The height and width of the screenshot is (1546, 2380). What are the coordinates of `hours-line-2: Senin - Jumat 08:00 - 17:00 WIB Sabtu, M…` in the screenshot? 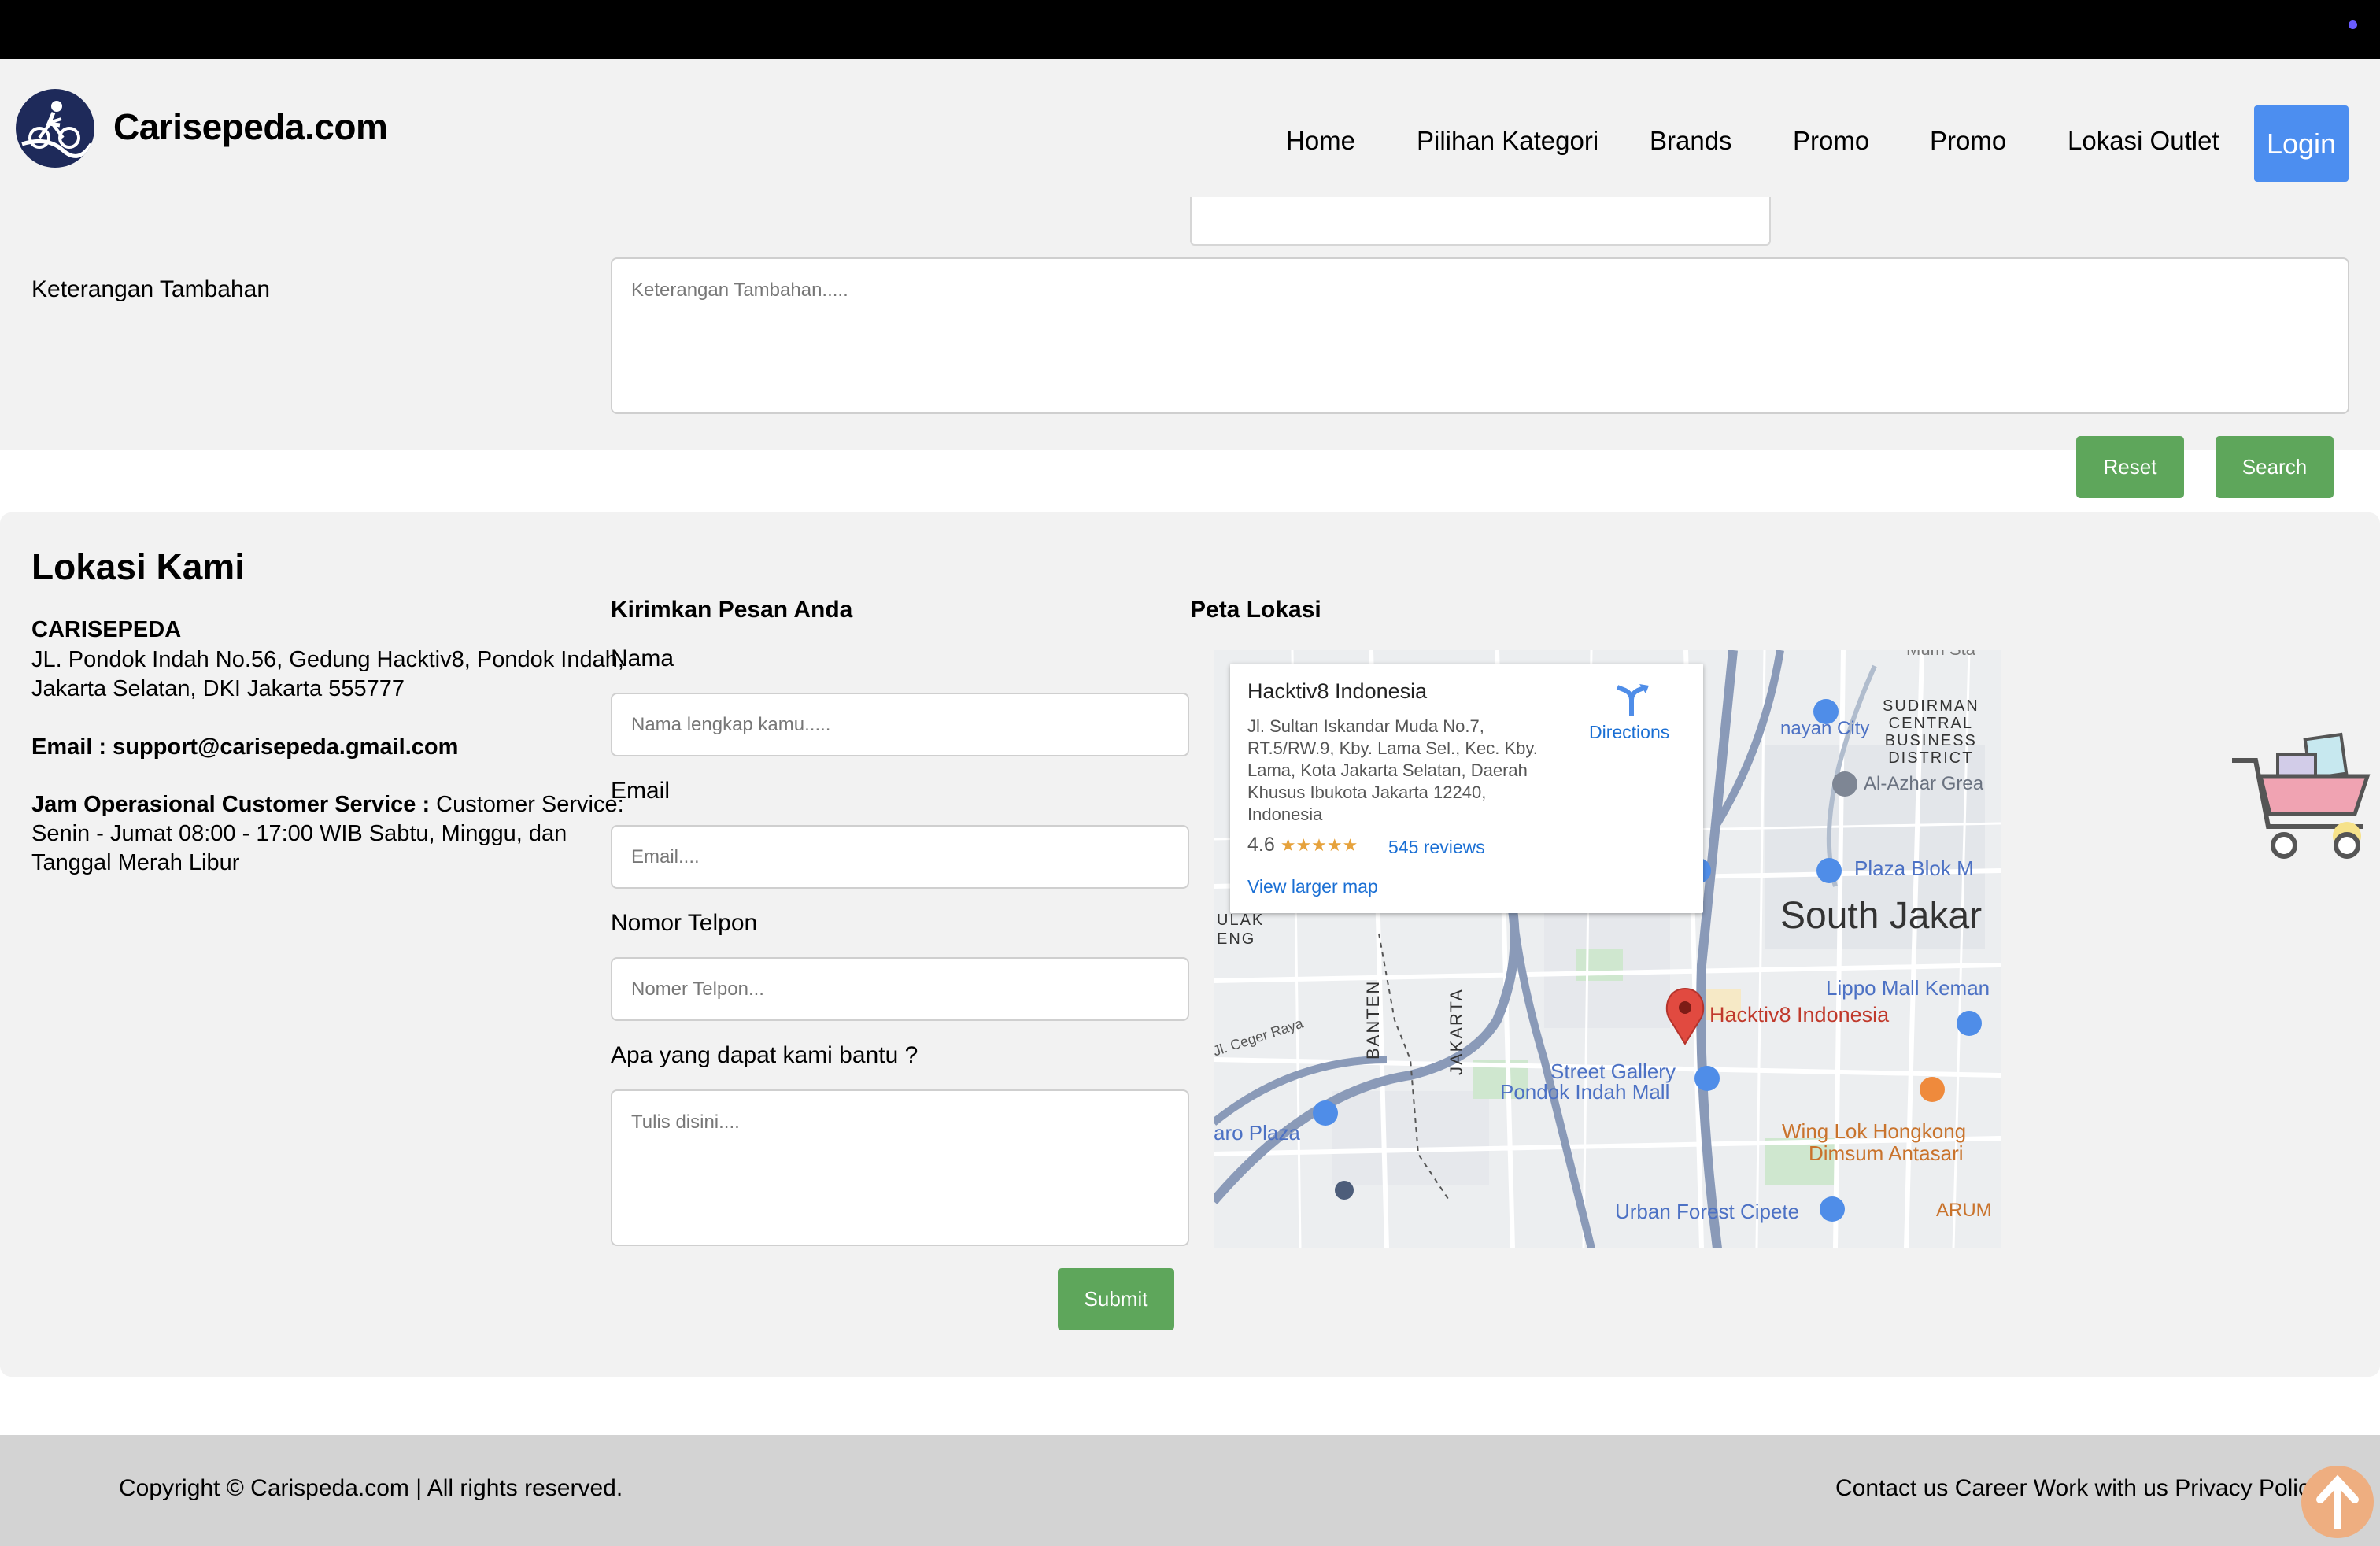 It's located at (299, 834).